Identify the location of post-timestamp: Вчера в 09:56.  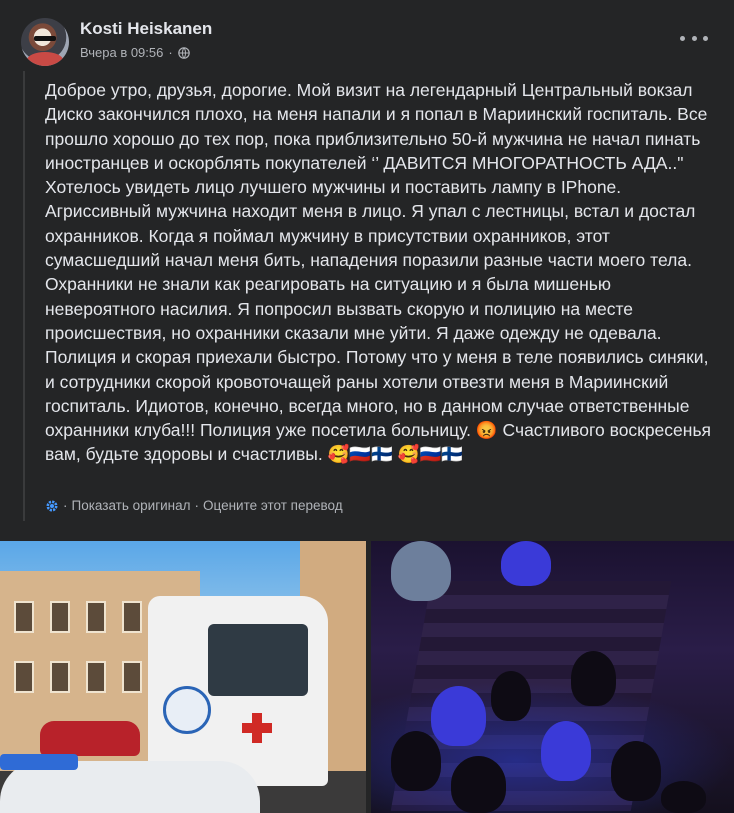
(121, 52).